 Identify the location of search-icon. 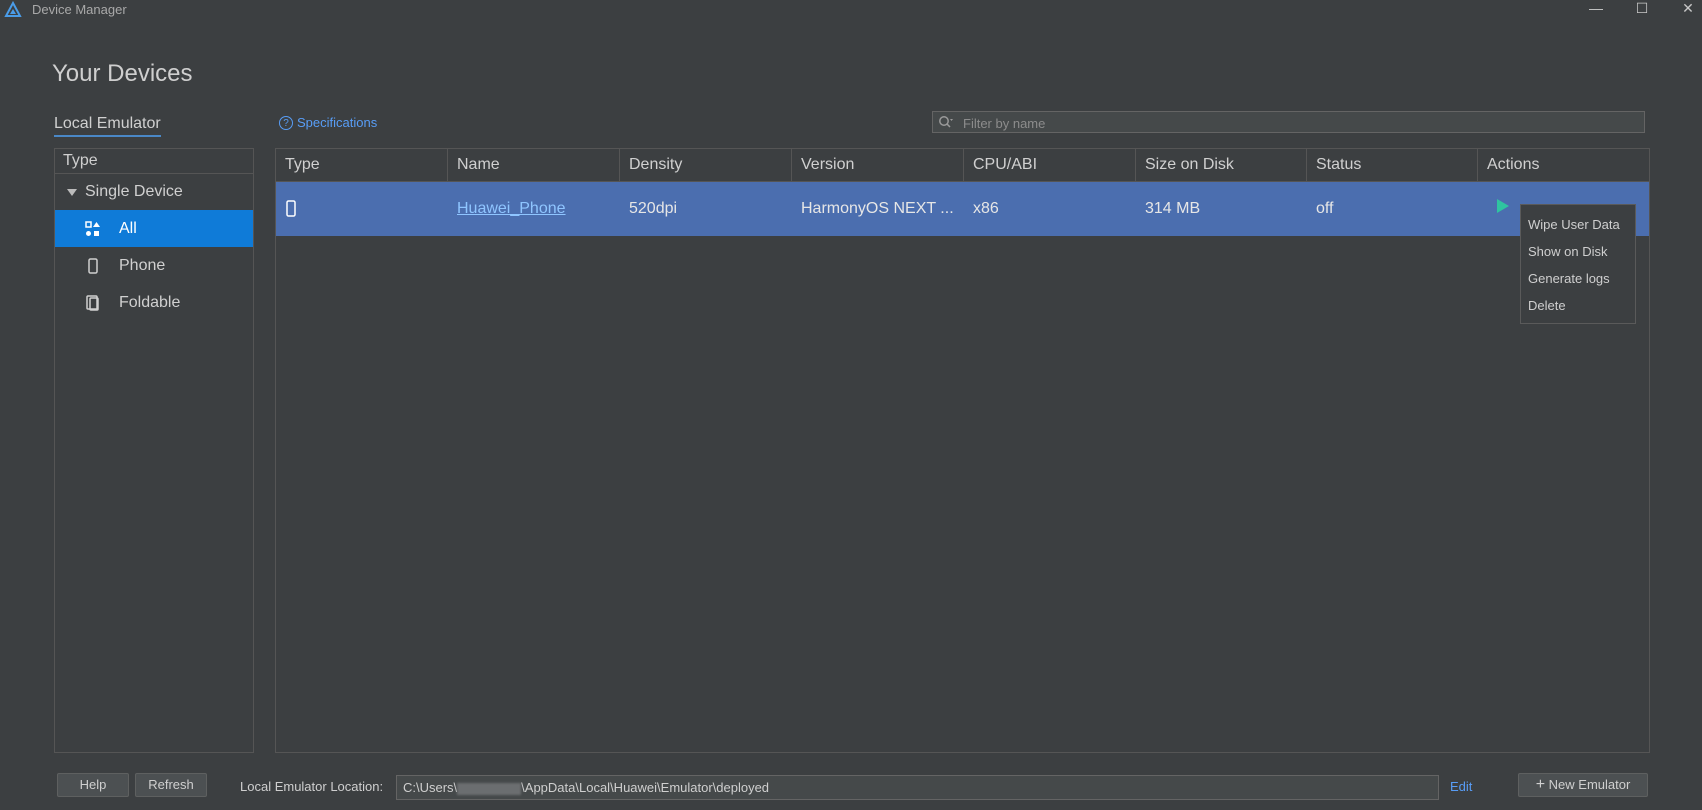
(946, 122).